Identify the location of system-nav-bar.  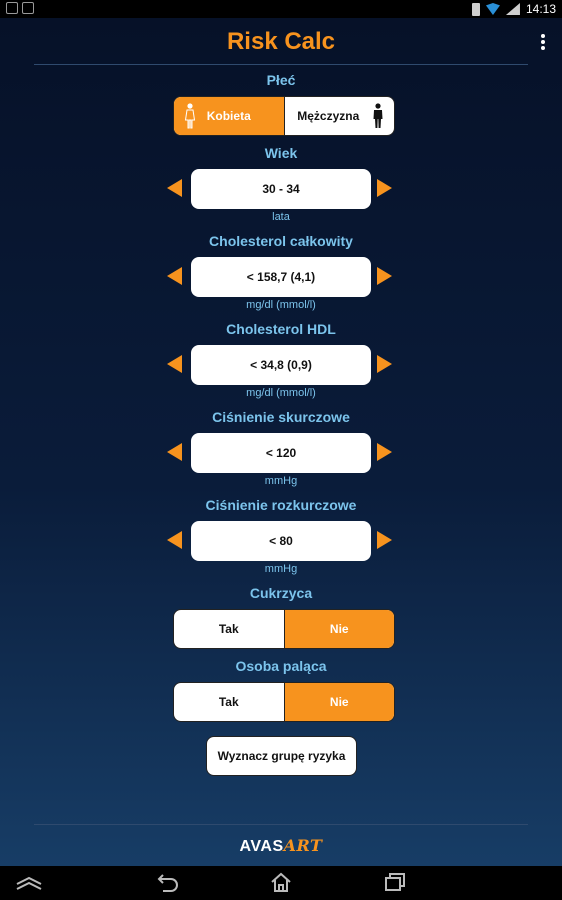
(281, 883).